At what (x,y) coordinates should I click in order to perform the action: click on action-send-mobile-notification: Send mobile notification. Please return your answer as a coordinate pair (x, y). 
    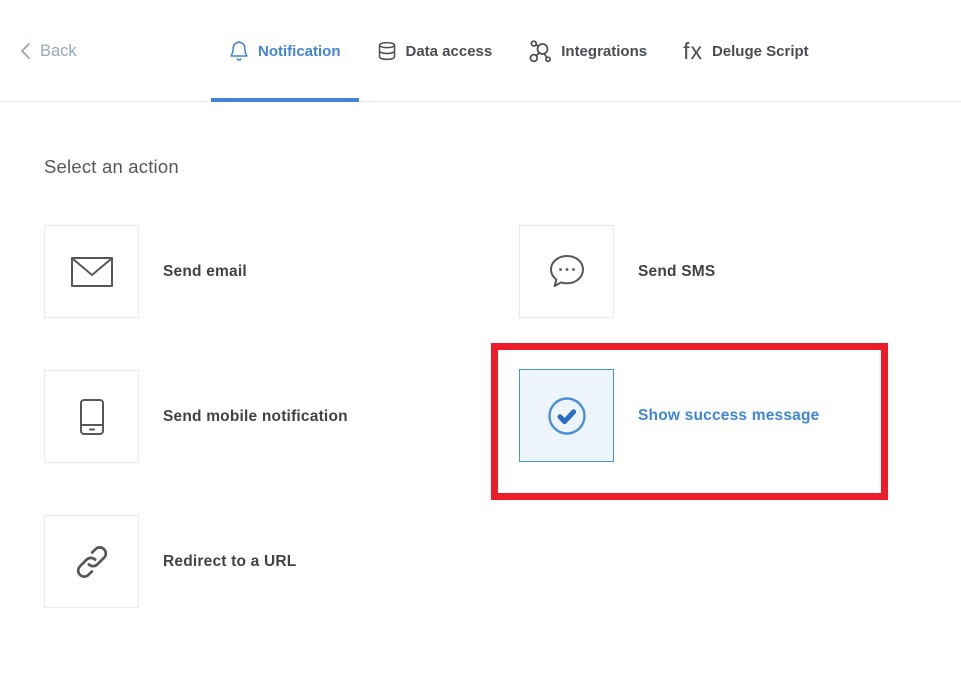
    Looking at the image, I should click on (196, 416).